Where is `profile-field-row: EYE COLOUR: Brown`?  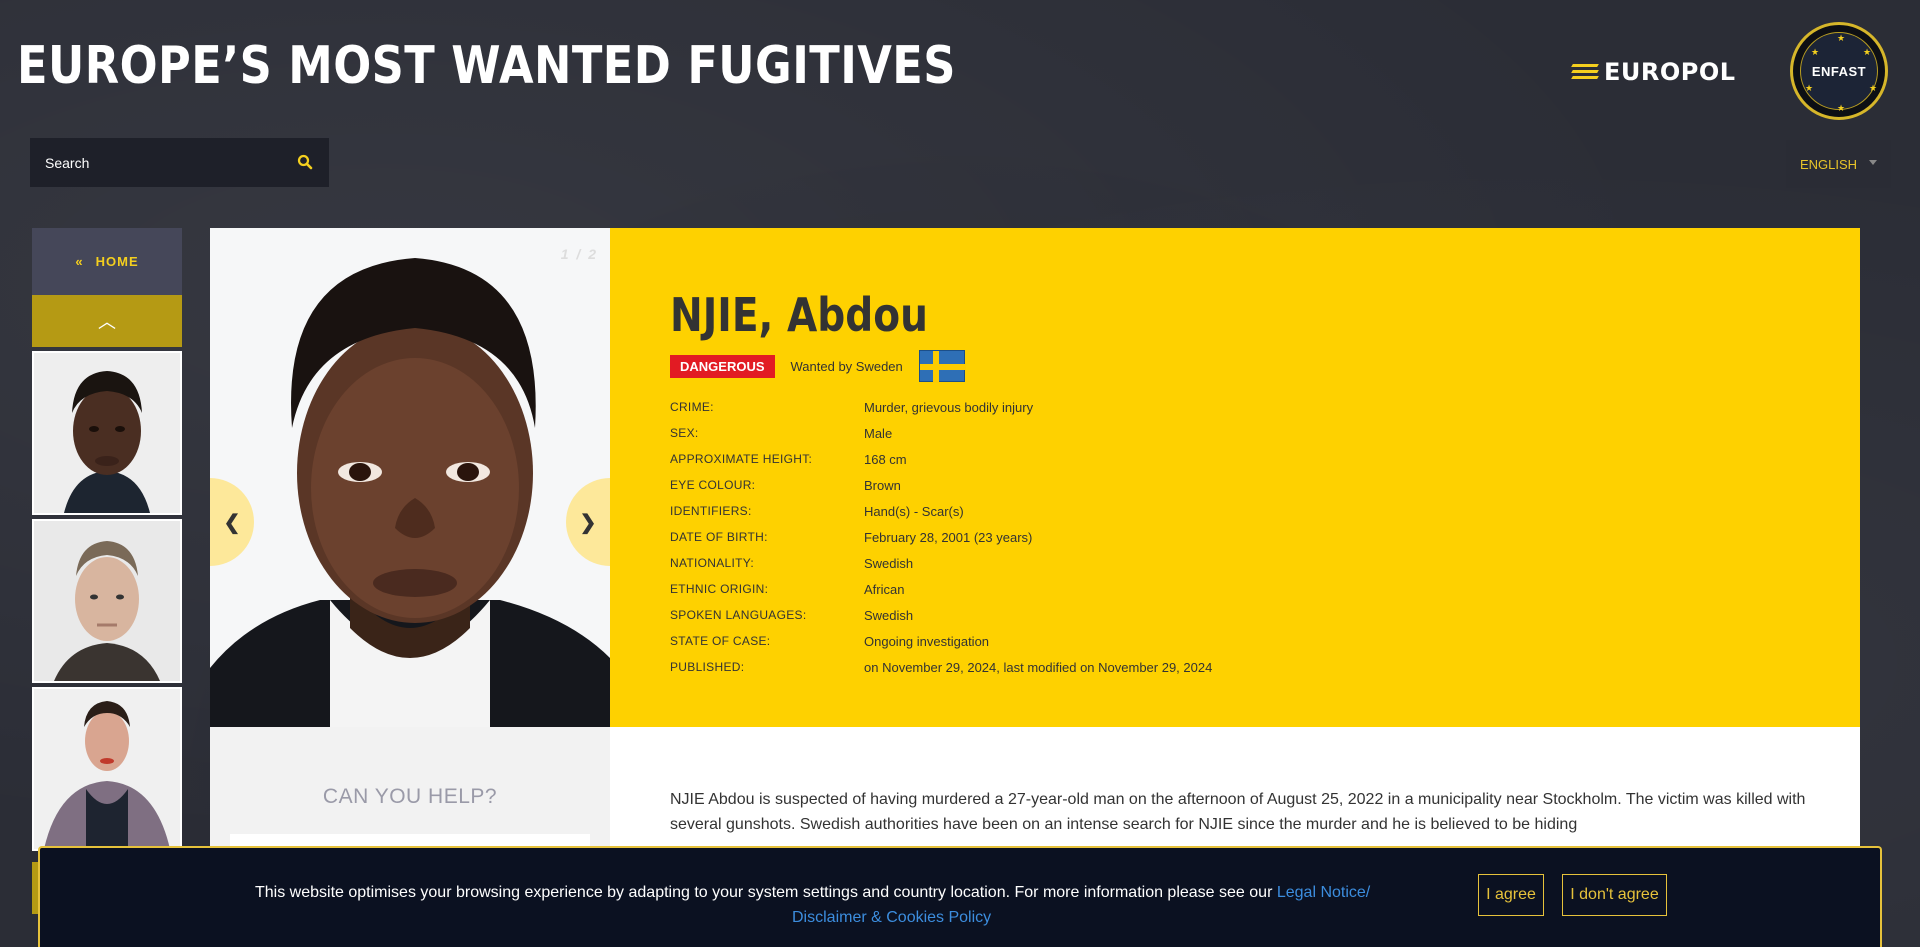 profile-field-row: EYE COLOUR: Brown is located at coordinates (941, 485).